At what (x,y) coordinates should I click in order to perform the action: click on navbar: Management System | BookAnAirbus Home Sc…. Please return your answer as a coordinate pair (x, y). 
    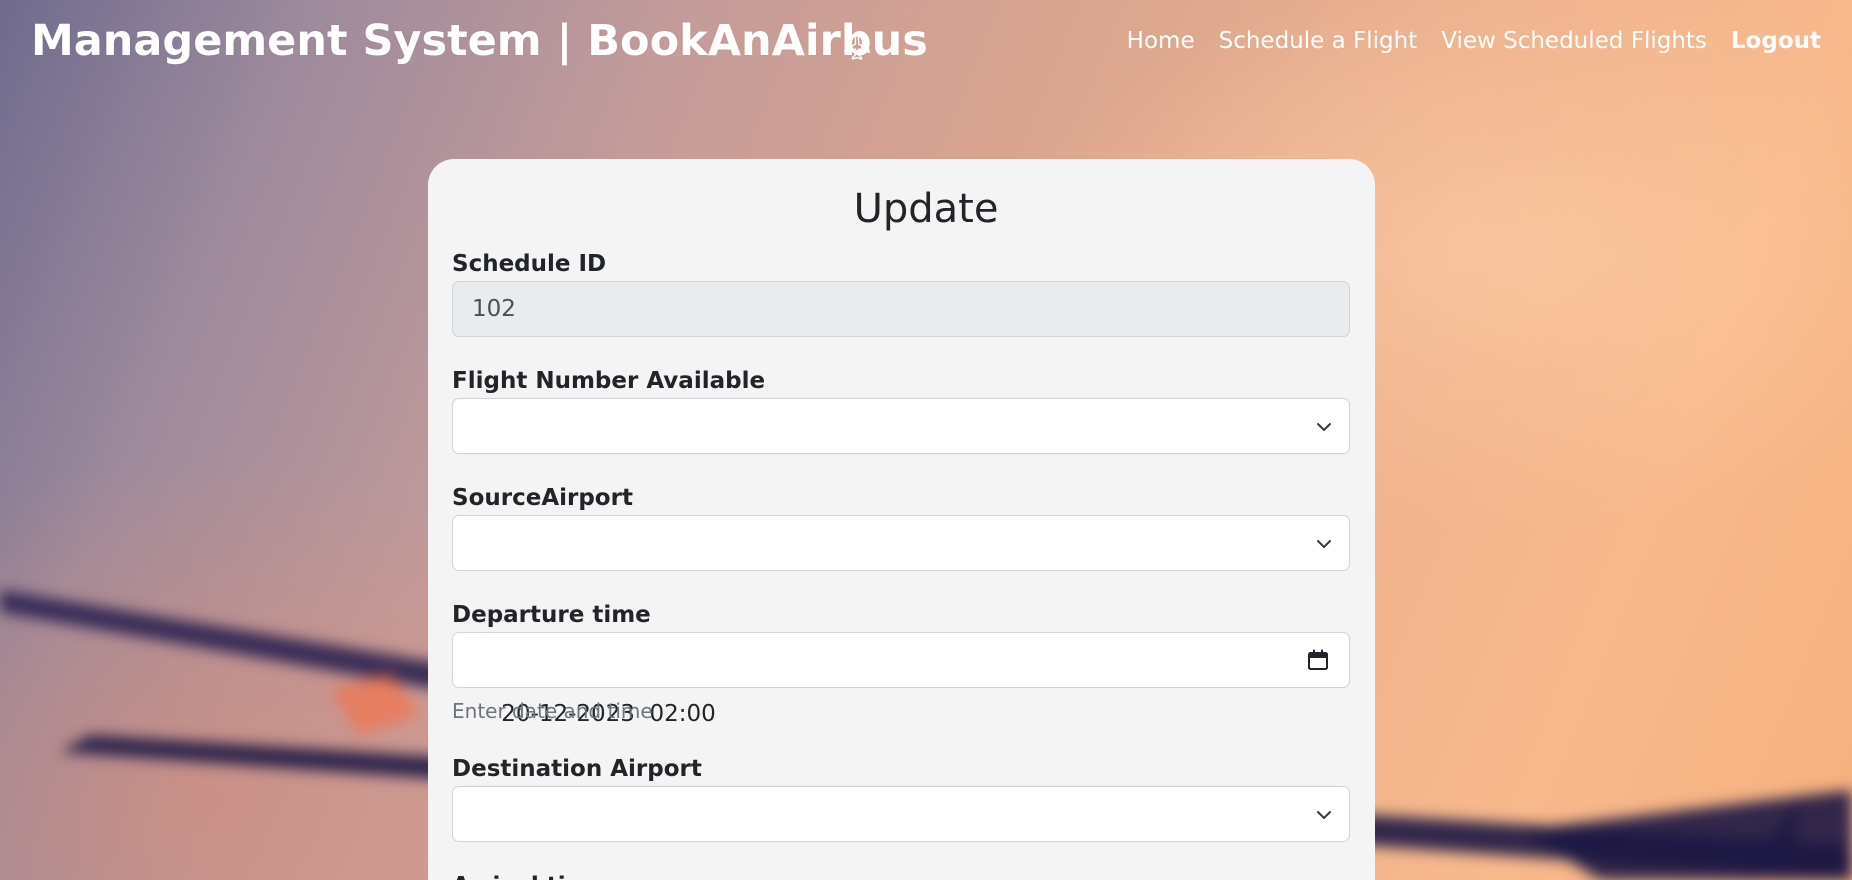
    Looking at the image, I should click on (926, 42).